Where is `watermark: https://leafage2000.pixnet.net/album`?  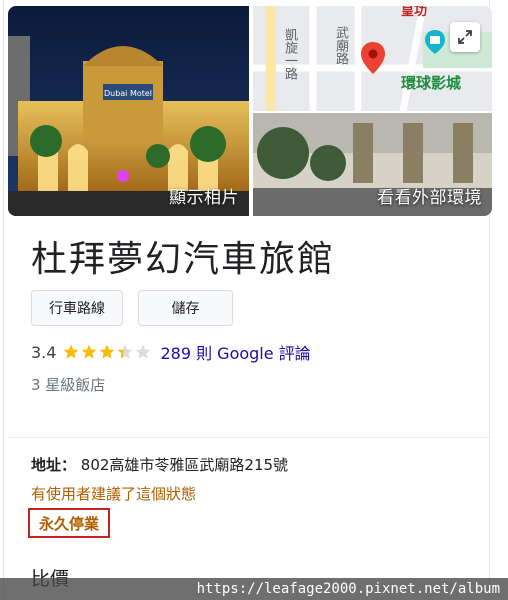 watermark: https://leafage2000.pixnet.net/album is located at coordinates (254, 589).